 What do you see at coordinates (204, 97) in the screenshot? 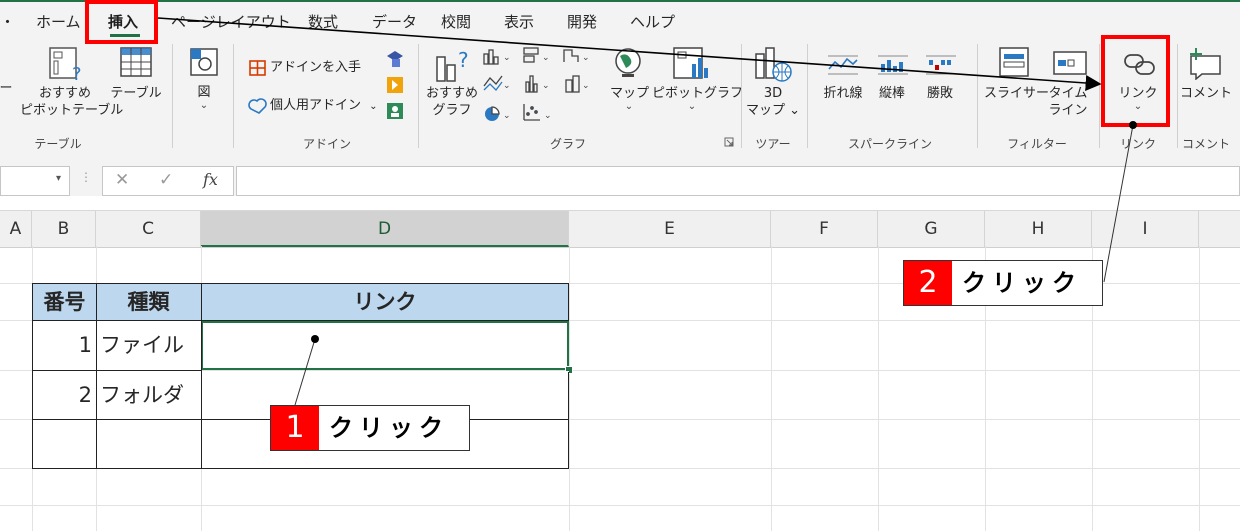
I see `illustrations-button: 図 ⌄` at bounding box center [204, 97].